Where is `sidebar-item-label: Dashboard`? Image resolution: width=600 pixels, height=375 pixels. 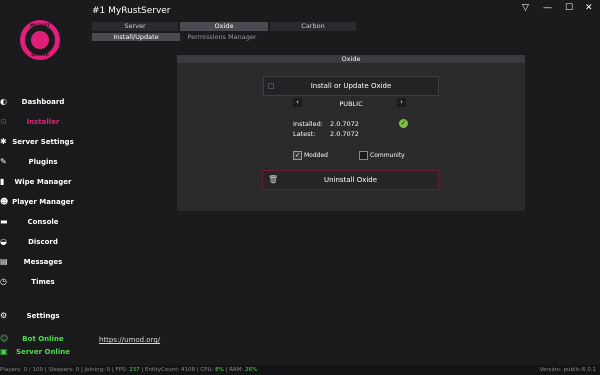
sidebar-item-label: Dashboard is located at coordinates (43, 102).